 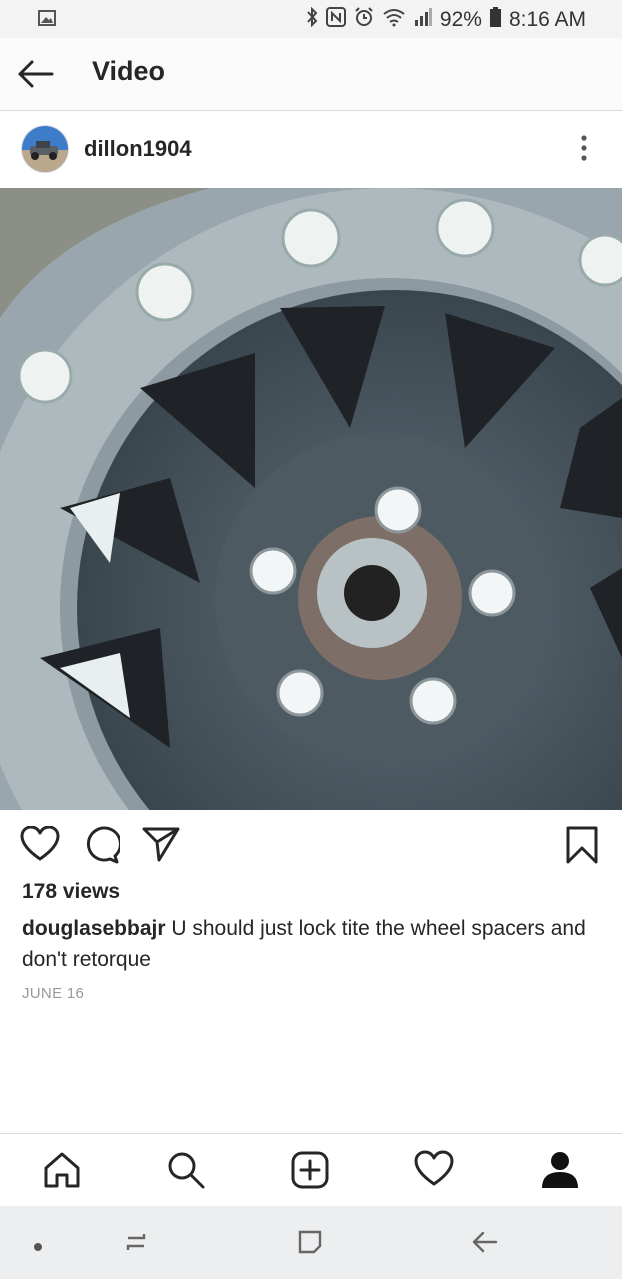 I want to click on gallery-icon, so click(x=47, y=20).